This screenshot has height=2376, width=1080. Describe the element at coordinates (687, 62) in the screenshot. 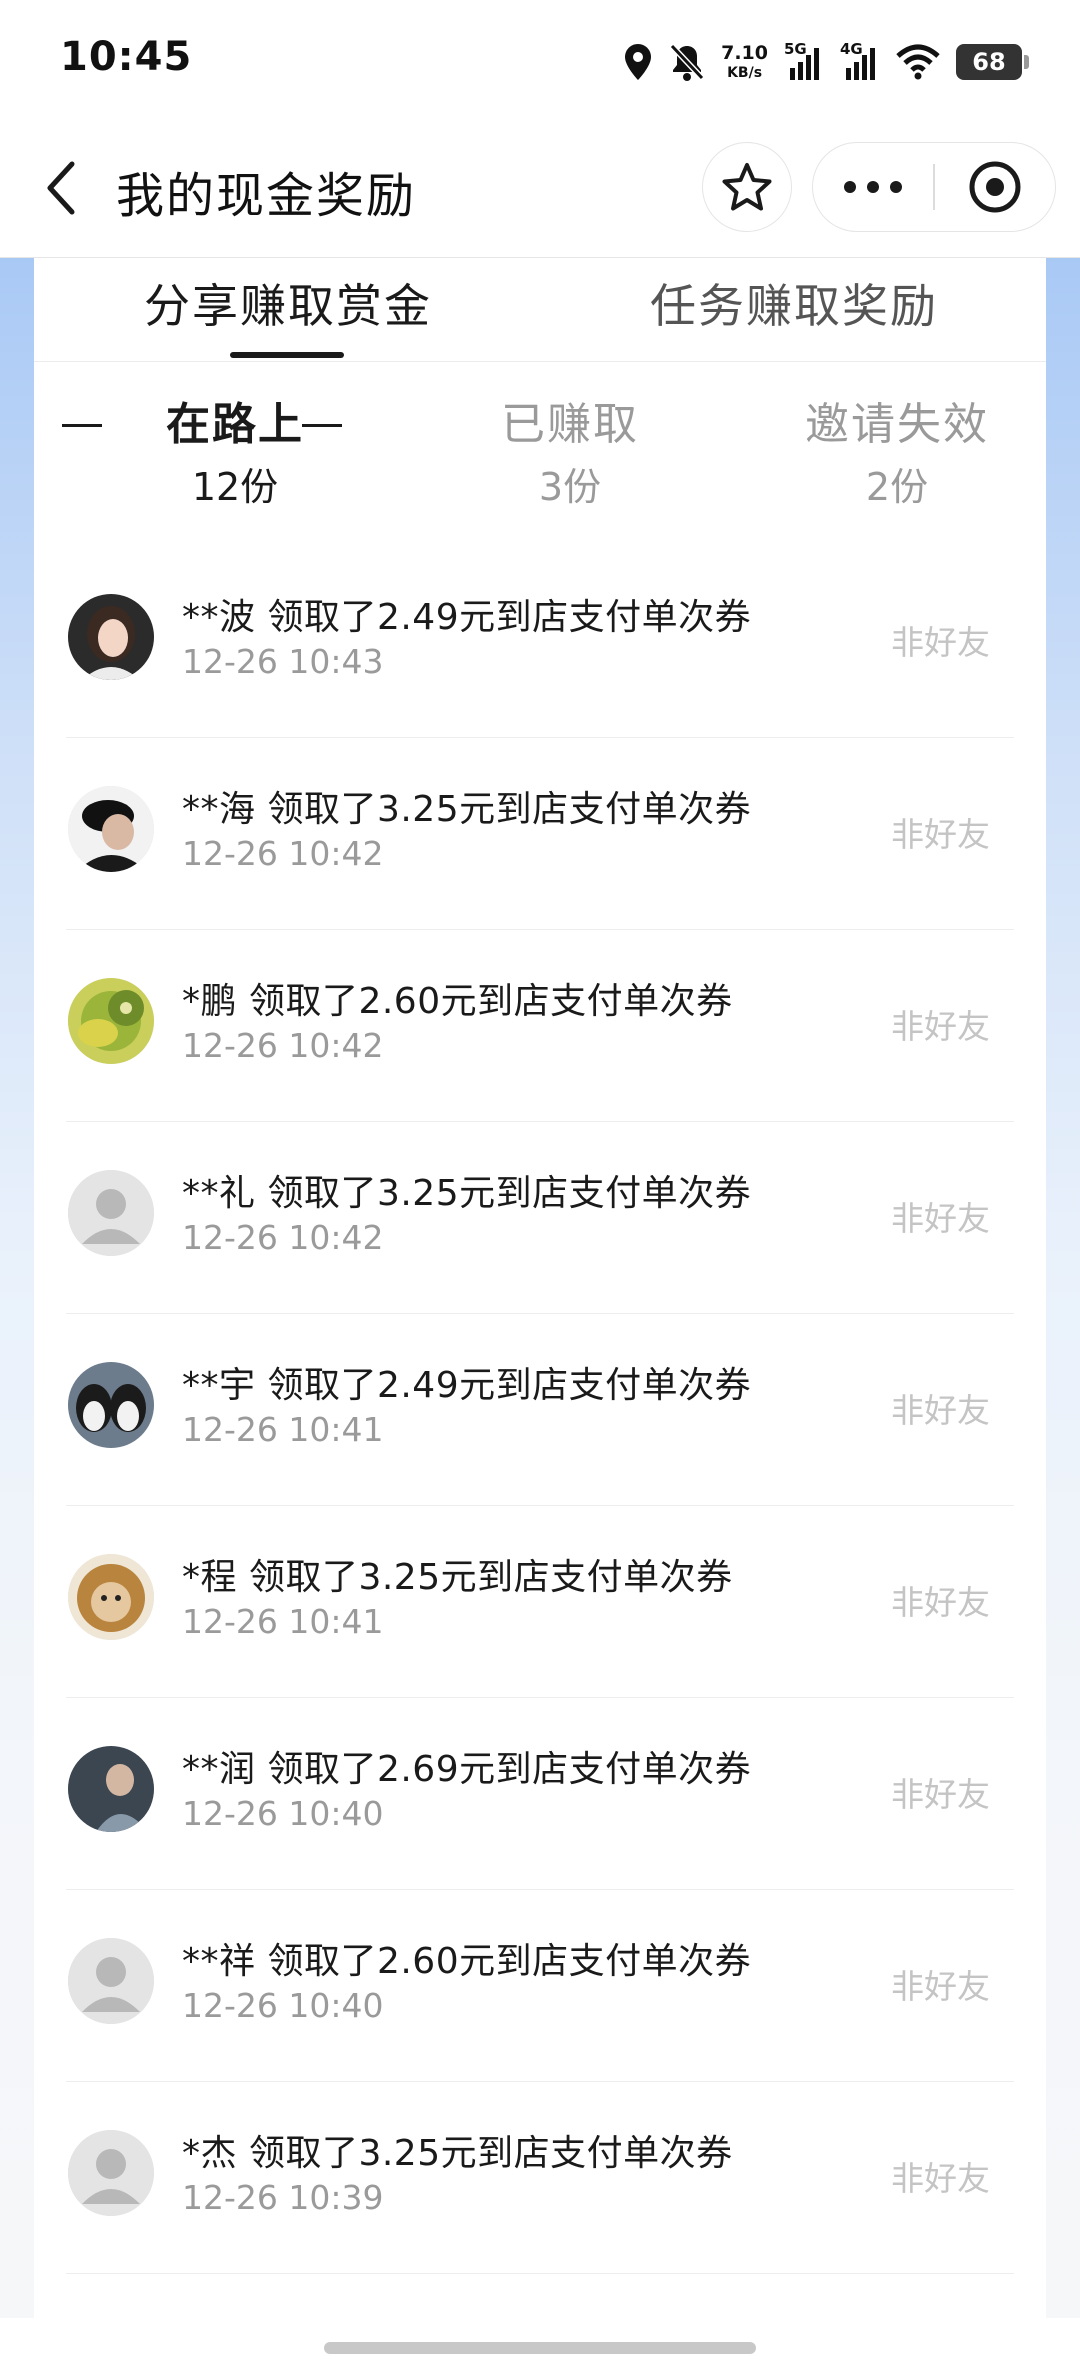

I see `bell-muted-icon` at that location.